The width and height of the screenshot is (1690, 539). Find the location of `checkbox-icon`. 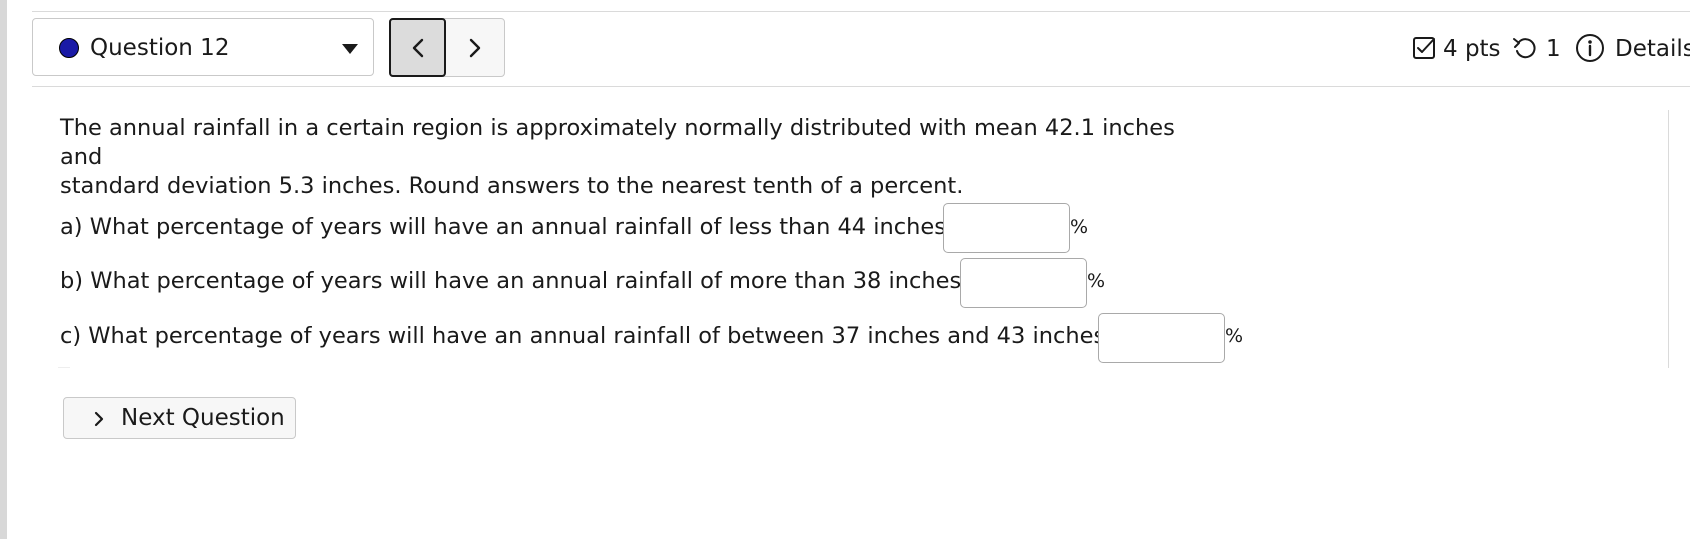

checkbox-icon is located at coordinates (1424, 48).